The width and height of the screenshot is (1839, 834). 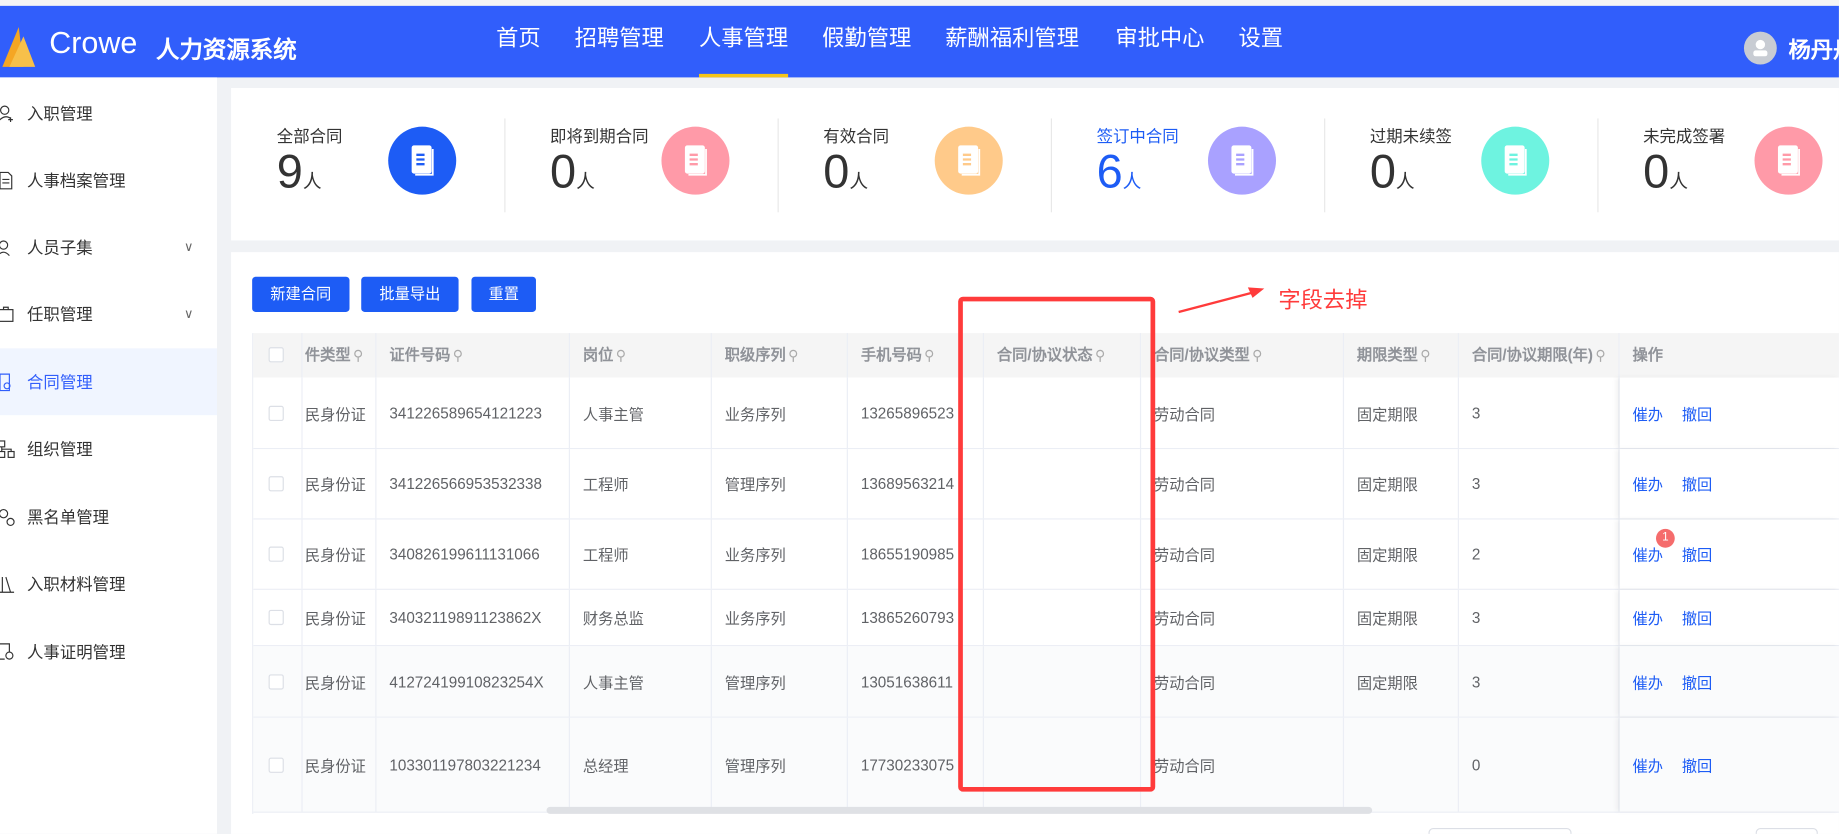 I want to click on stat-card: 全部合同 9人, so click(x=367, y=164).